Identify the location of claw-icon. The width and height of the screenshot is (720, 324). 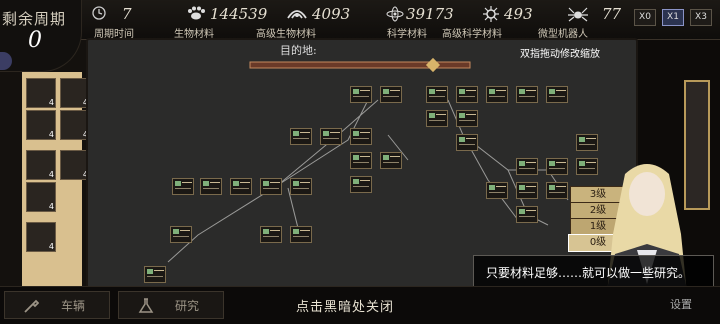
(297, 14).